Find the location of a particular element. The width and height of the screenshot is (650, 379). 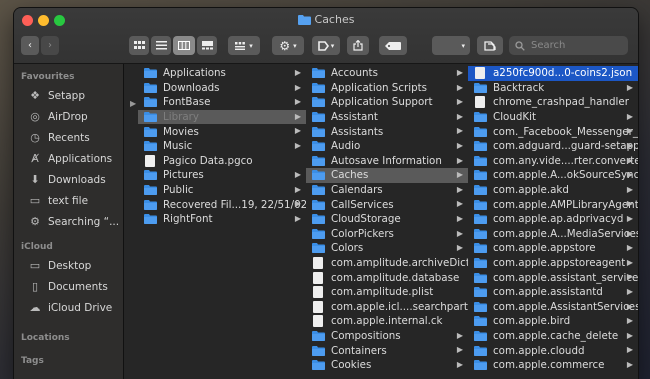

list-item: CloudStorage ▶ is located at coordinates (387, 219).